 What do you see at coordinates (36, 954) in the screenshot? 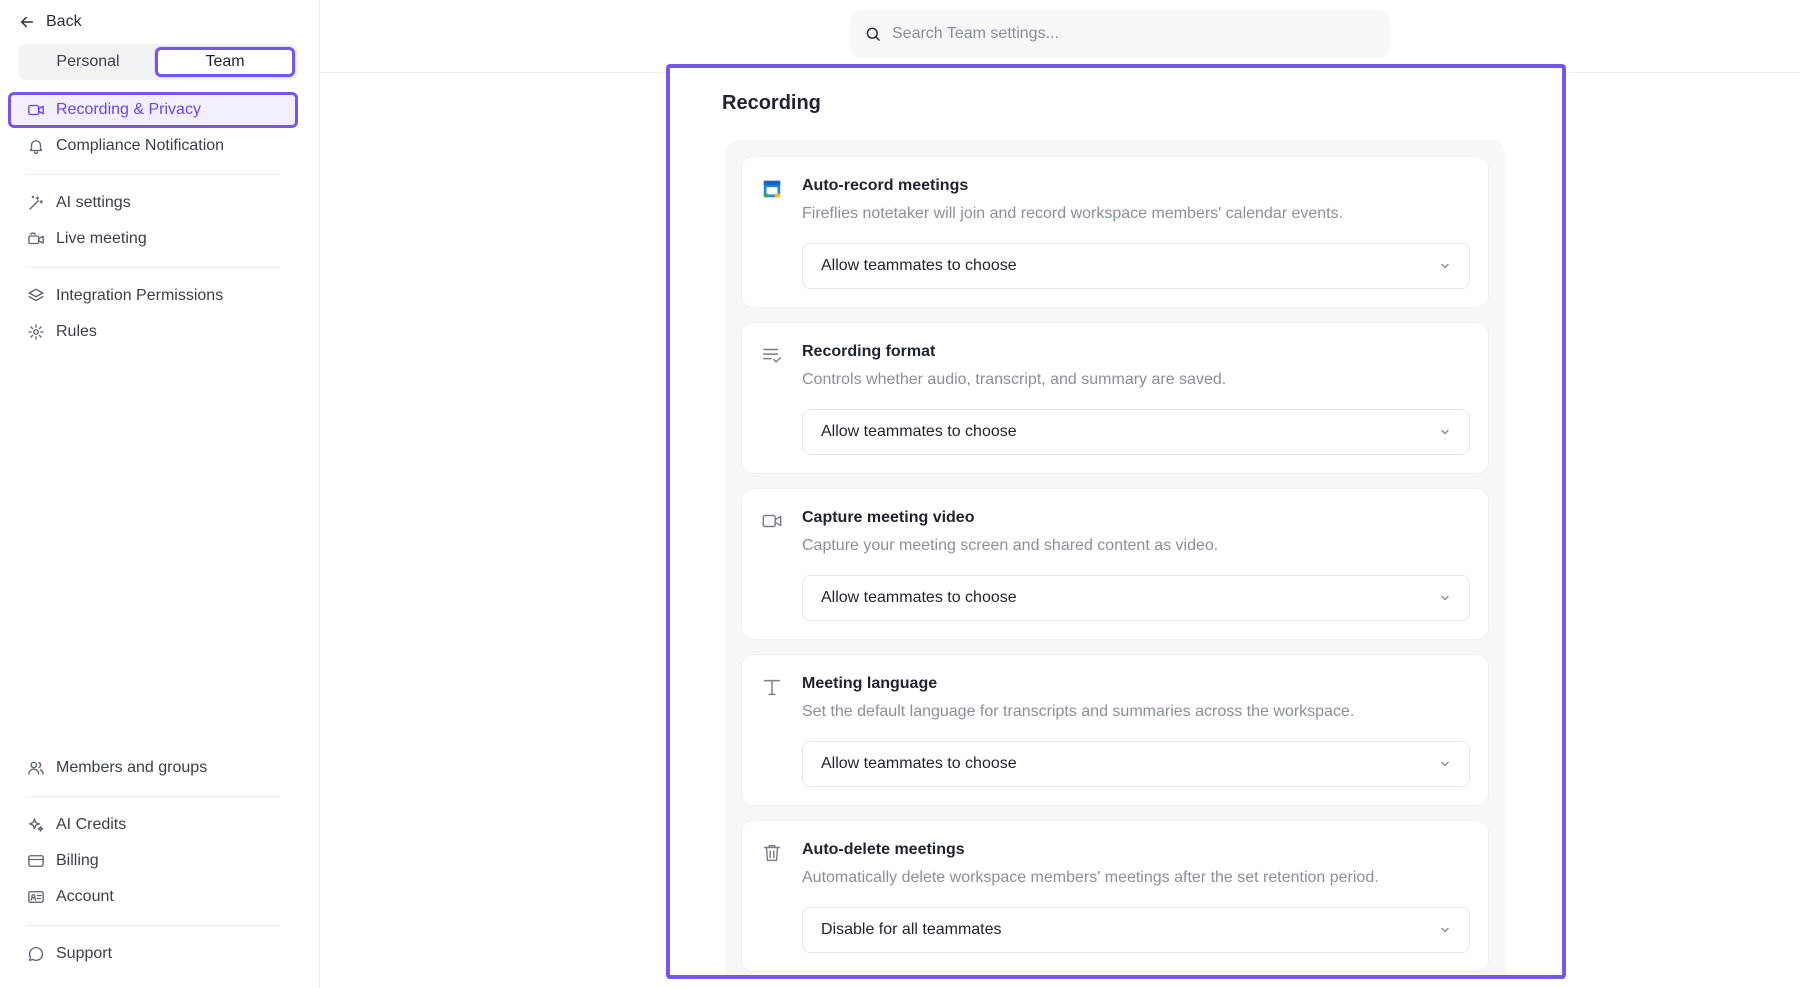
I see `chat-bubble-icon` at bounding box center [36, 954].